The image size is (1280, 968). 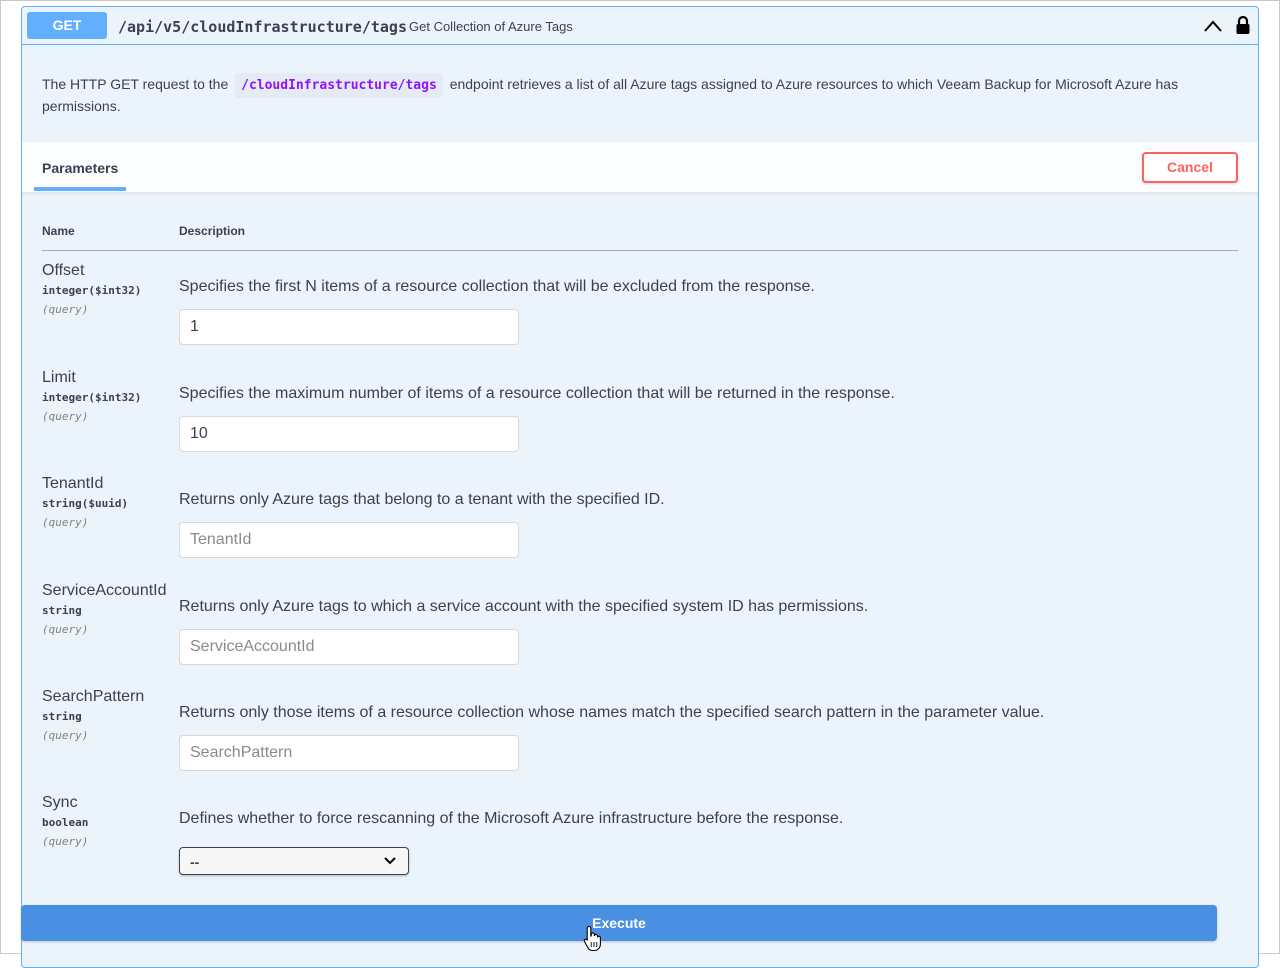 What do you see at coordinates (195, 862) in the screenshot?
I see `sync-select-value: --` at bounding box center [195, 862].